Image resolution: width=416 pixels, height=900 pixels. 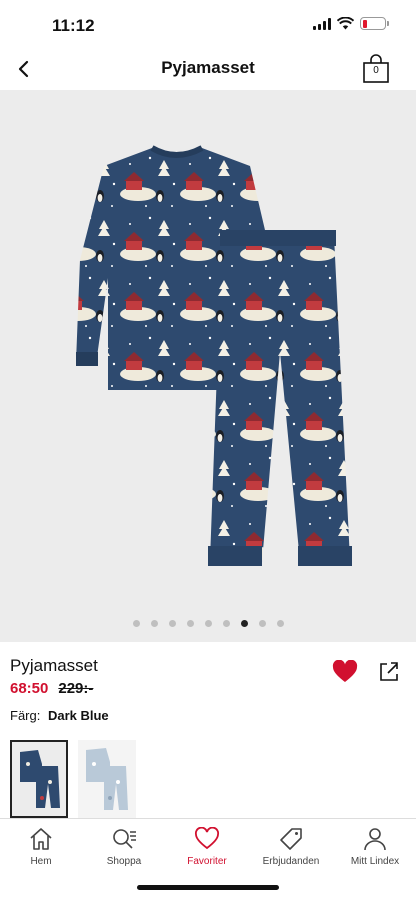 I want to click on tab-shoppa: Shoppa, so click(x=124, y=847).